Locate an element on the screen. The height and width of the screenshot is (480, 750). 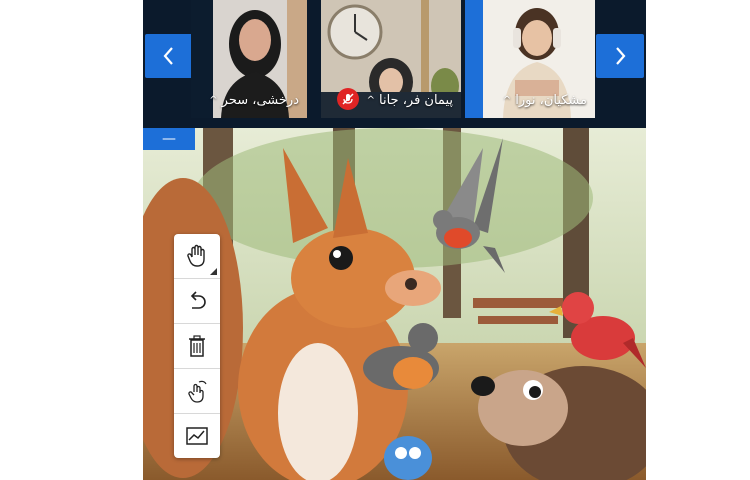
participant-label: پیمان فر، جانا is located at coordinates (416, 100).